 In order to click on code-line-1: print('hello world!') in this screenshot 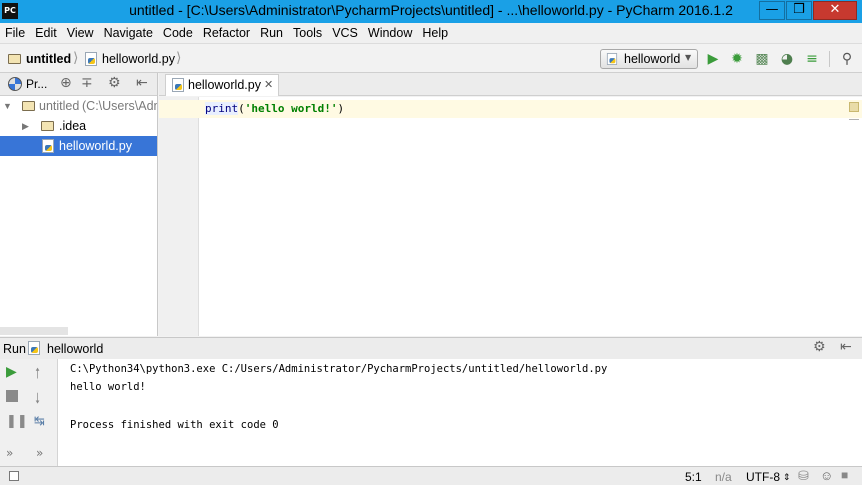, I will do `click(274, 108)`.